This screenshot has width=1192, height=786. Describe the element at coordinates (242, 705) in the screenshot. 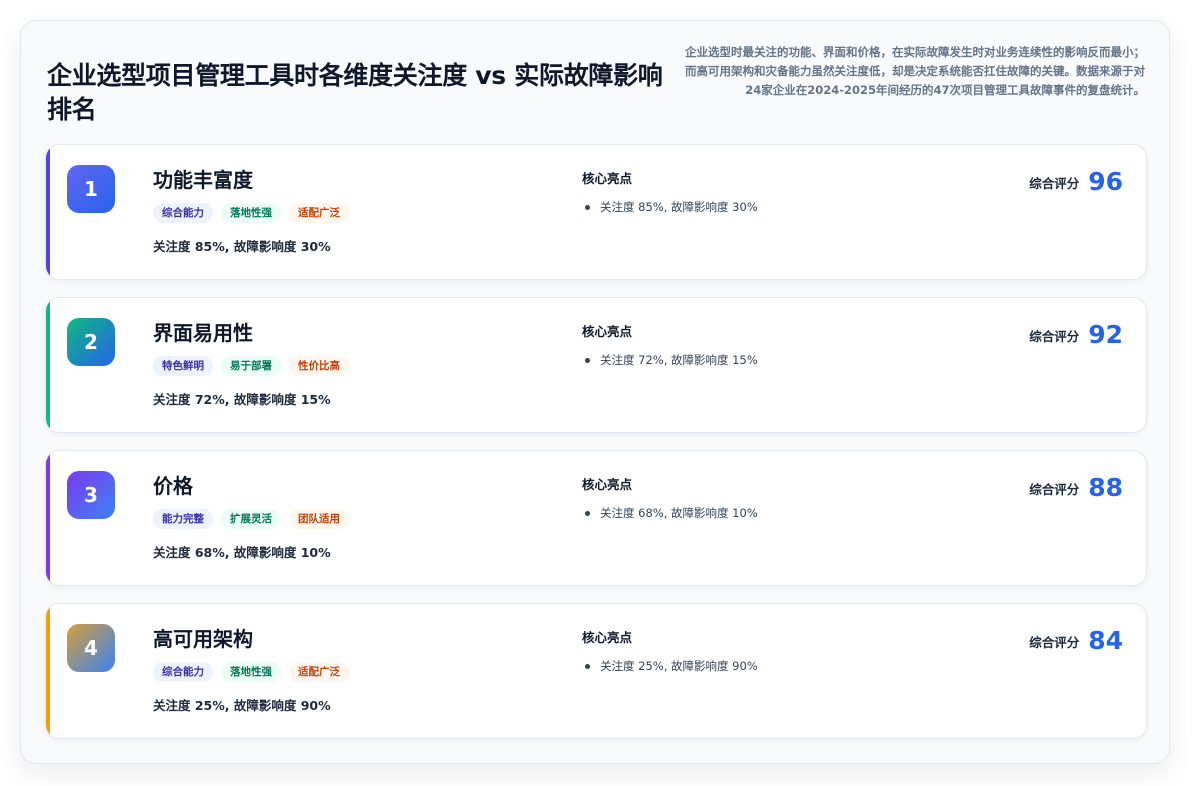

I see `card-stat: 关注度 25%, 故障影响度 90%` at that location.